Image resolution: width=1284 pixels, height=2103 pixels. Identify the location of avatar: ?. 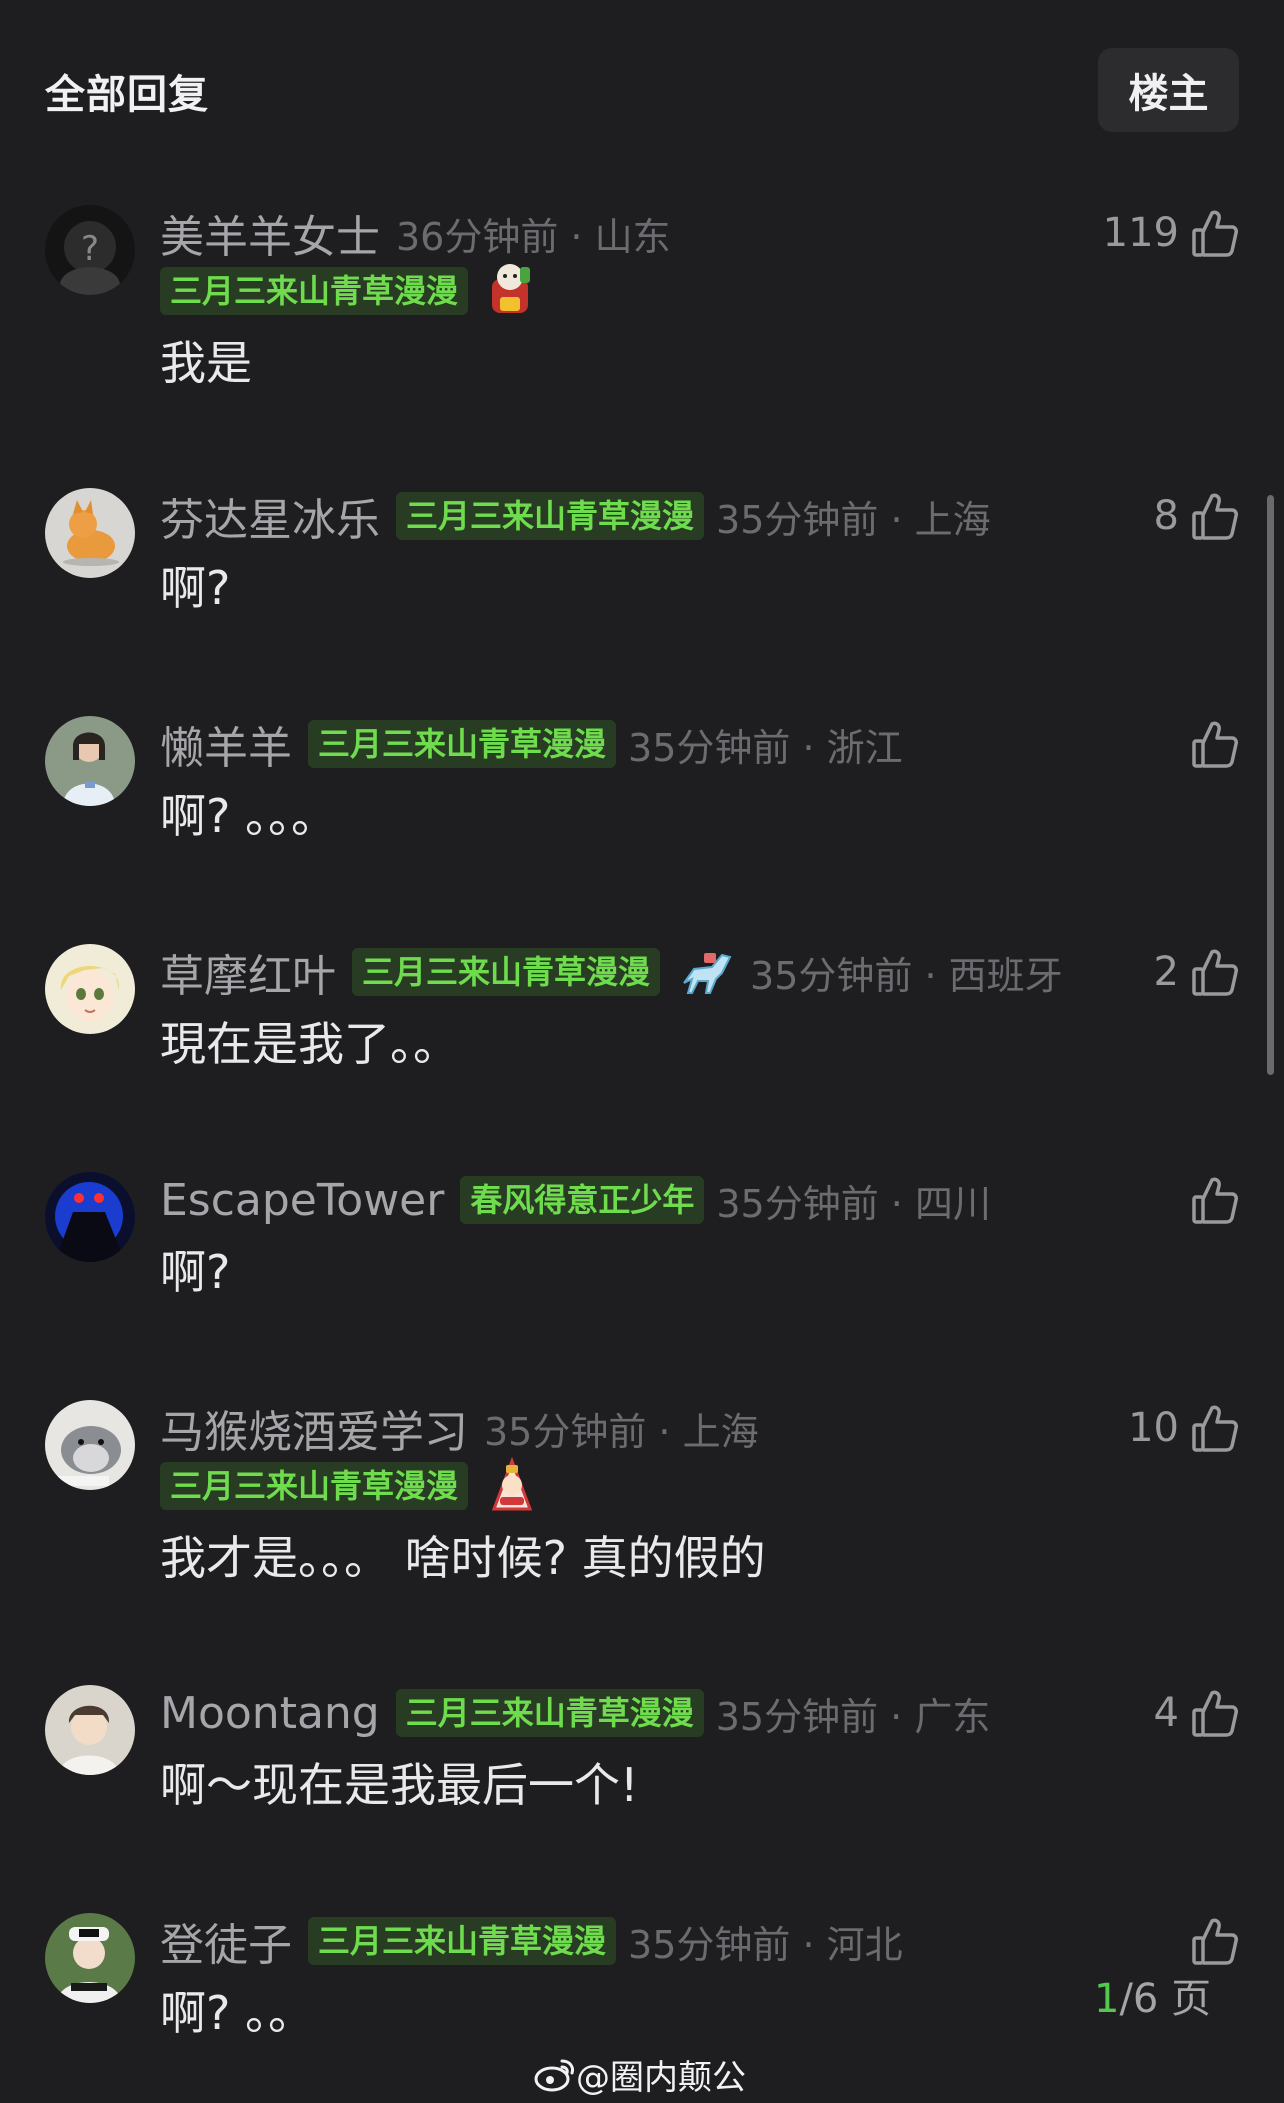
(90, 250).